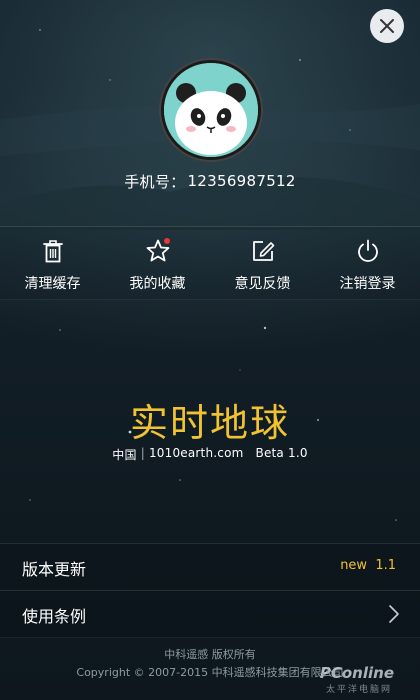  Describe the element at coordinates (52, 284) in the screenshot. I see `clear-cache-label: 清理缓存` at that location.